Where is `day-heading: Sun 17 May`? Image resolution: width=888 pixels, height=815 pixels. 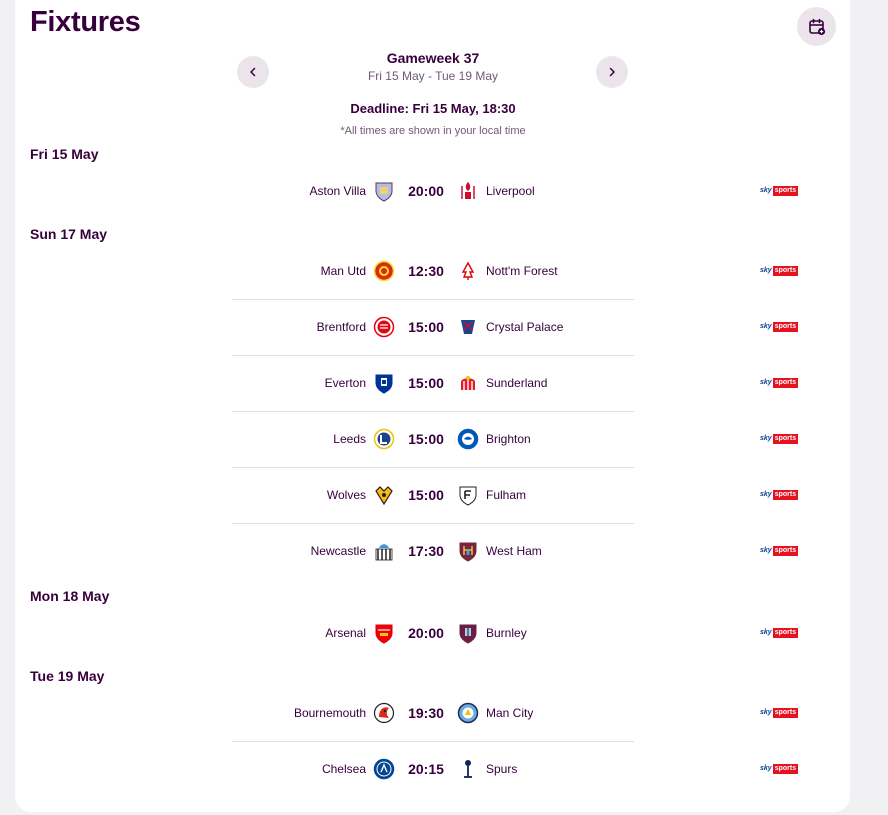
day-heading: Sun 17 May is located at coordinates (69, 234).